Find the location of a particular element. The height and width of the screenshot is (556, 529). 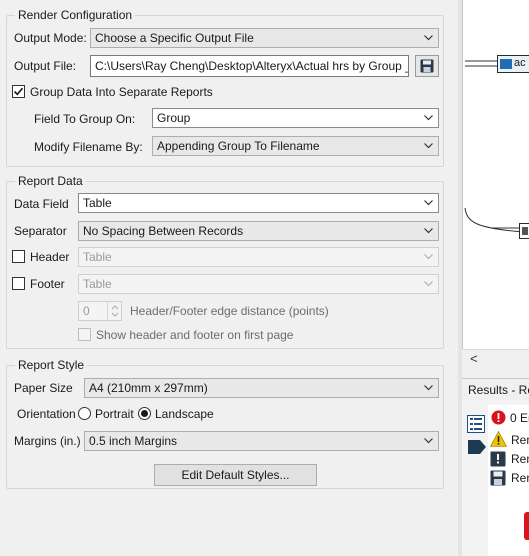

landscape-label: Landscape is located at coordinates (184, 414).